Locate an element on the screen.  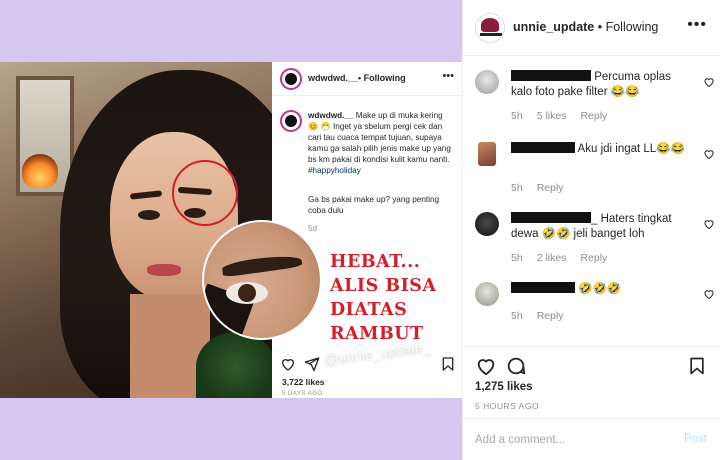
comment-item: 🤣🤣🤣 5h Reply is located at coordinates (595, 311).